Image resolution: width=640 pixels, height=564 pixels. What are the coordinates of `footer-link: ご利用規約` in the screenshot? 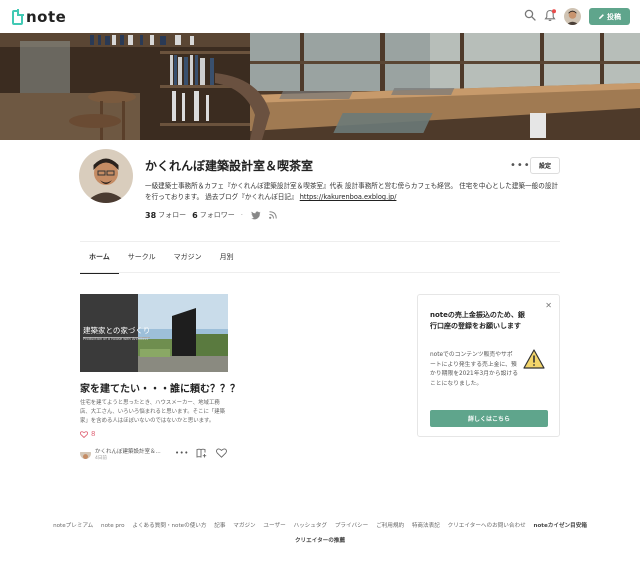 It's located at (390, 526).